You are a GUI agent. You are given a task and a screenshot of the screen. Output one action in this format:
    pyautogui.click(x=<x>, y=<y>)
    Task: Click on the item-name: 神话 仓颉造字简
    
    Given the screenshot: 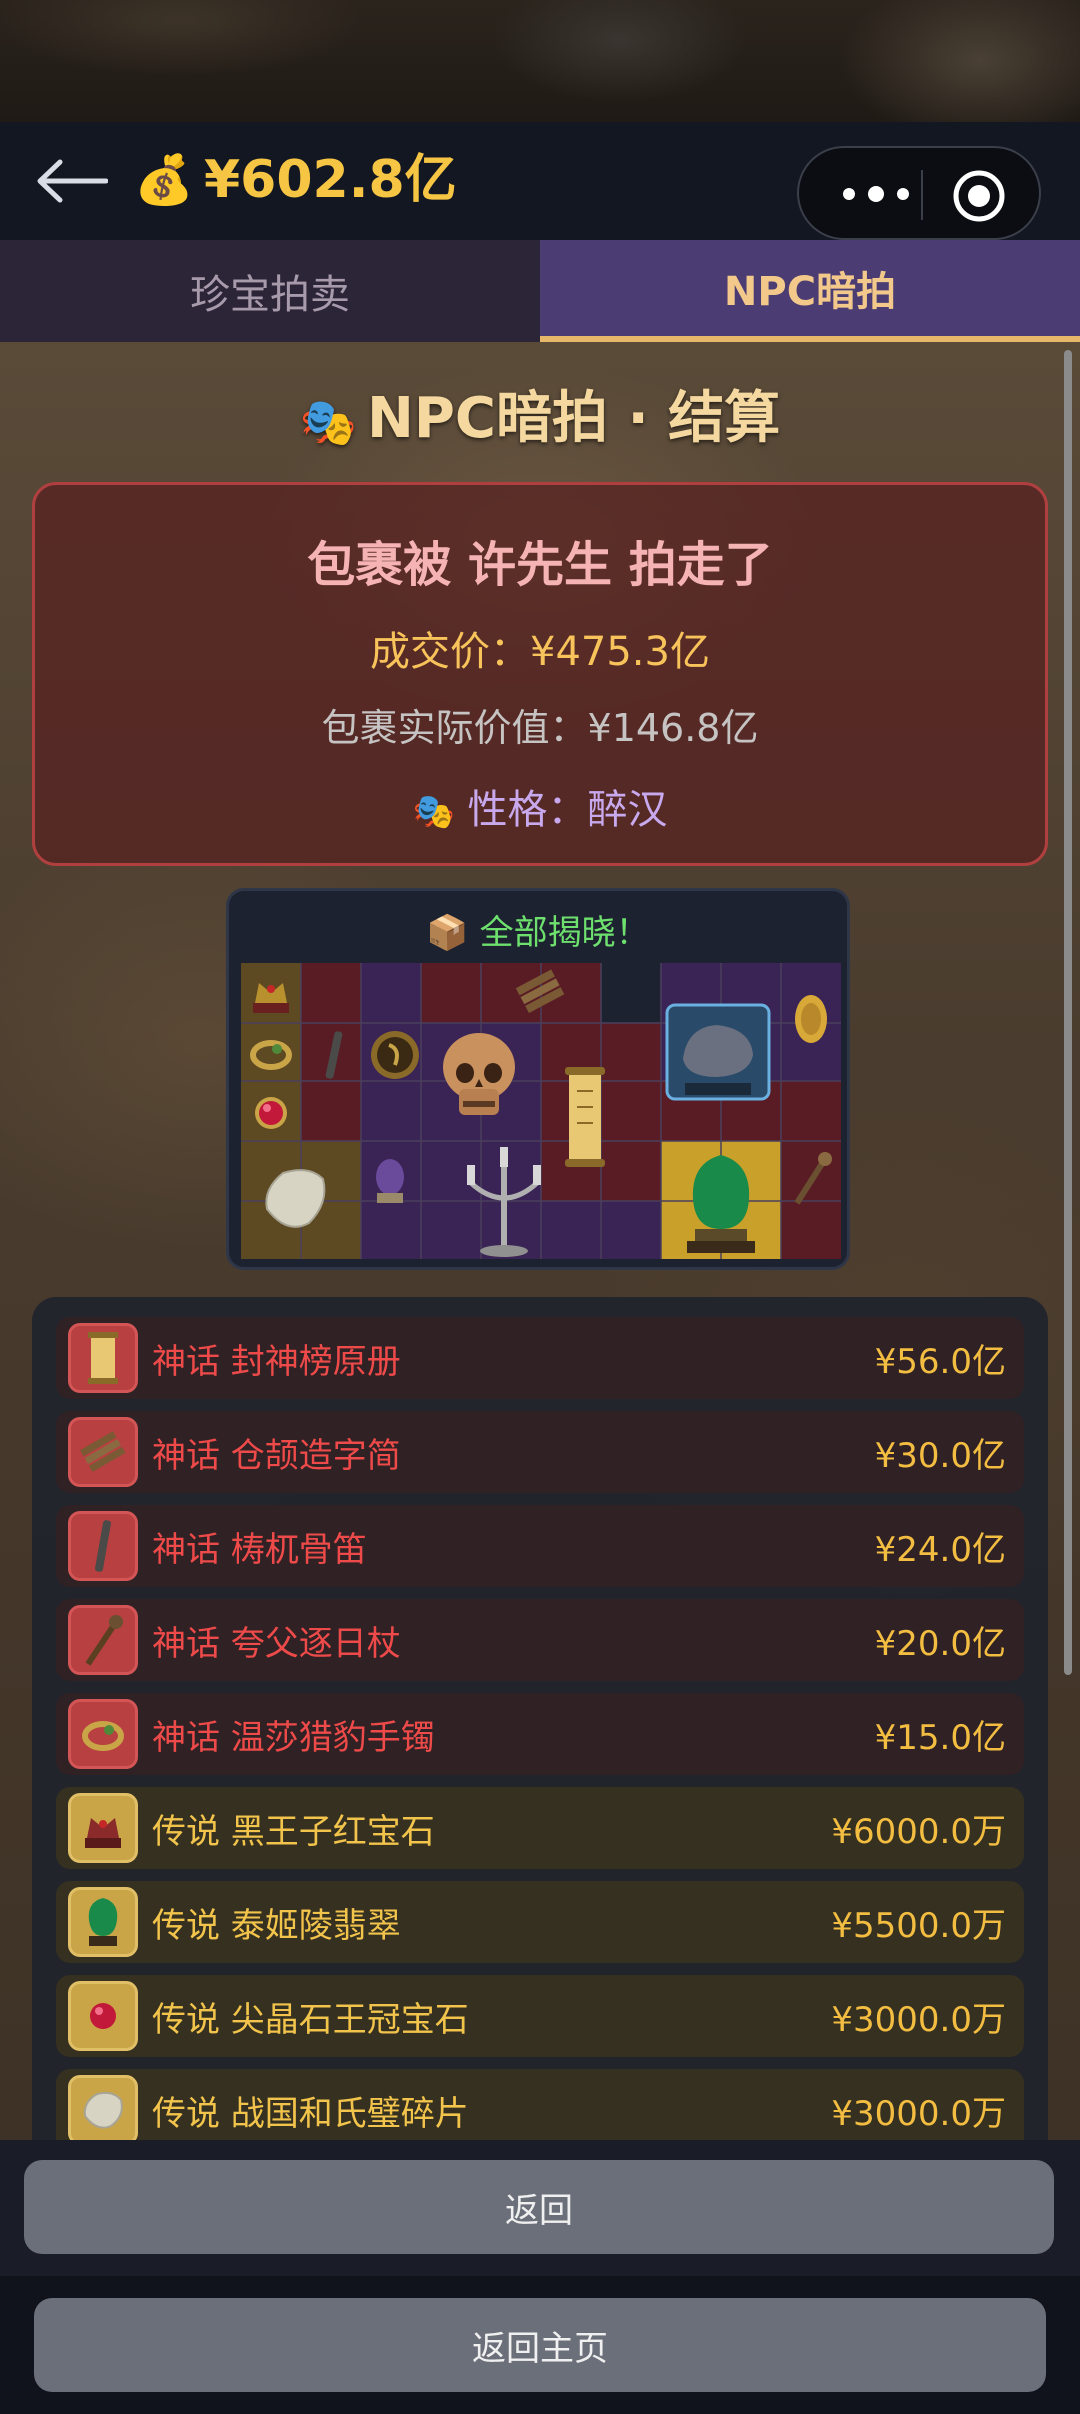 What is the action you would take?
    pyautogui.click(x=276, y=1455)
    